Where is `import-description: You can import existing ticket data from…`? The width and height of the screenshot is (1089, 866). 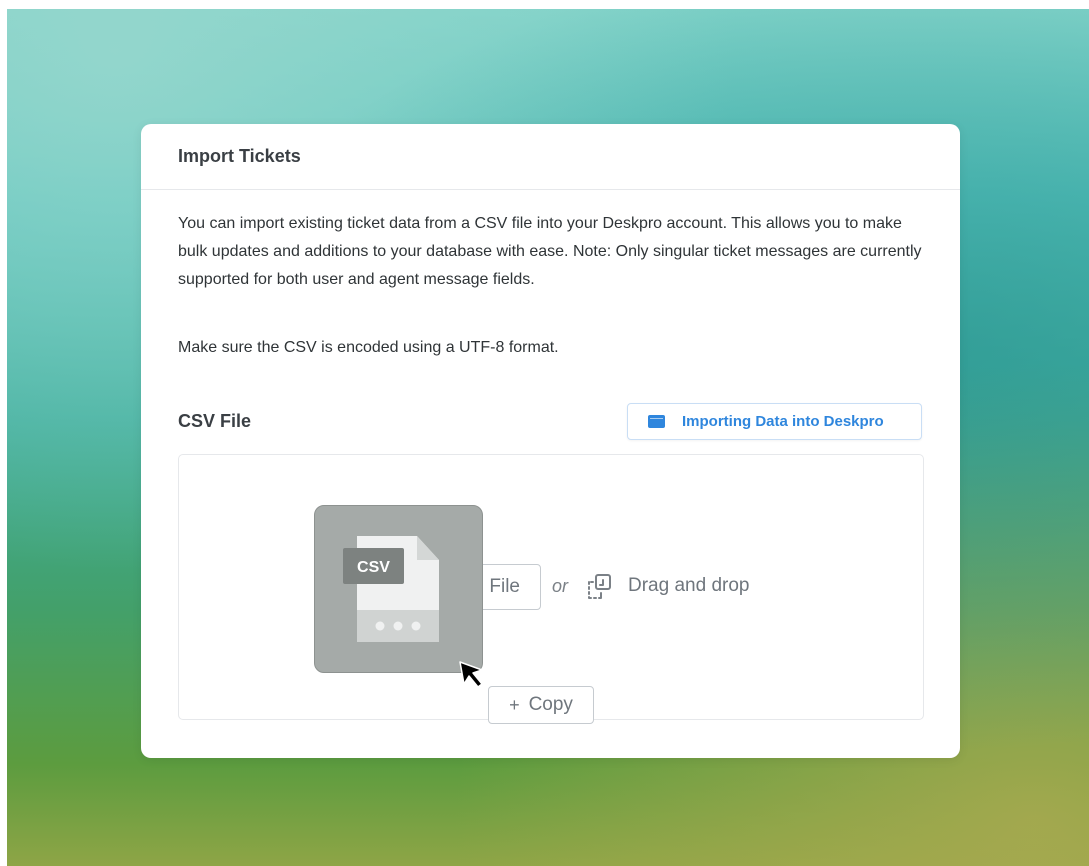 import-description: You can import existing ticket data from… is located at coordinates (550, 251).